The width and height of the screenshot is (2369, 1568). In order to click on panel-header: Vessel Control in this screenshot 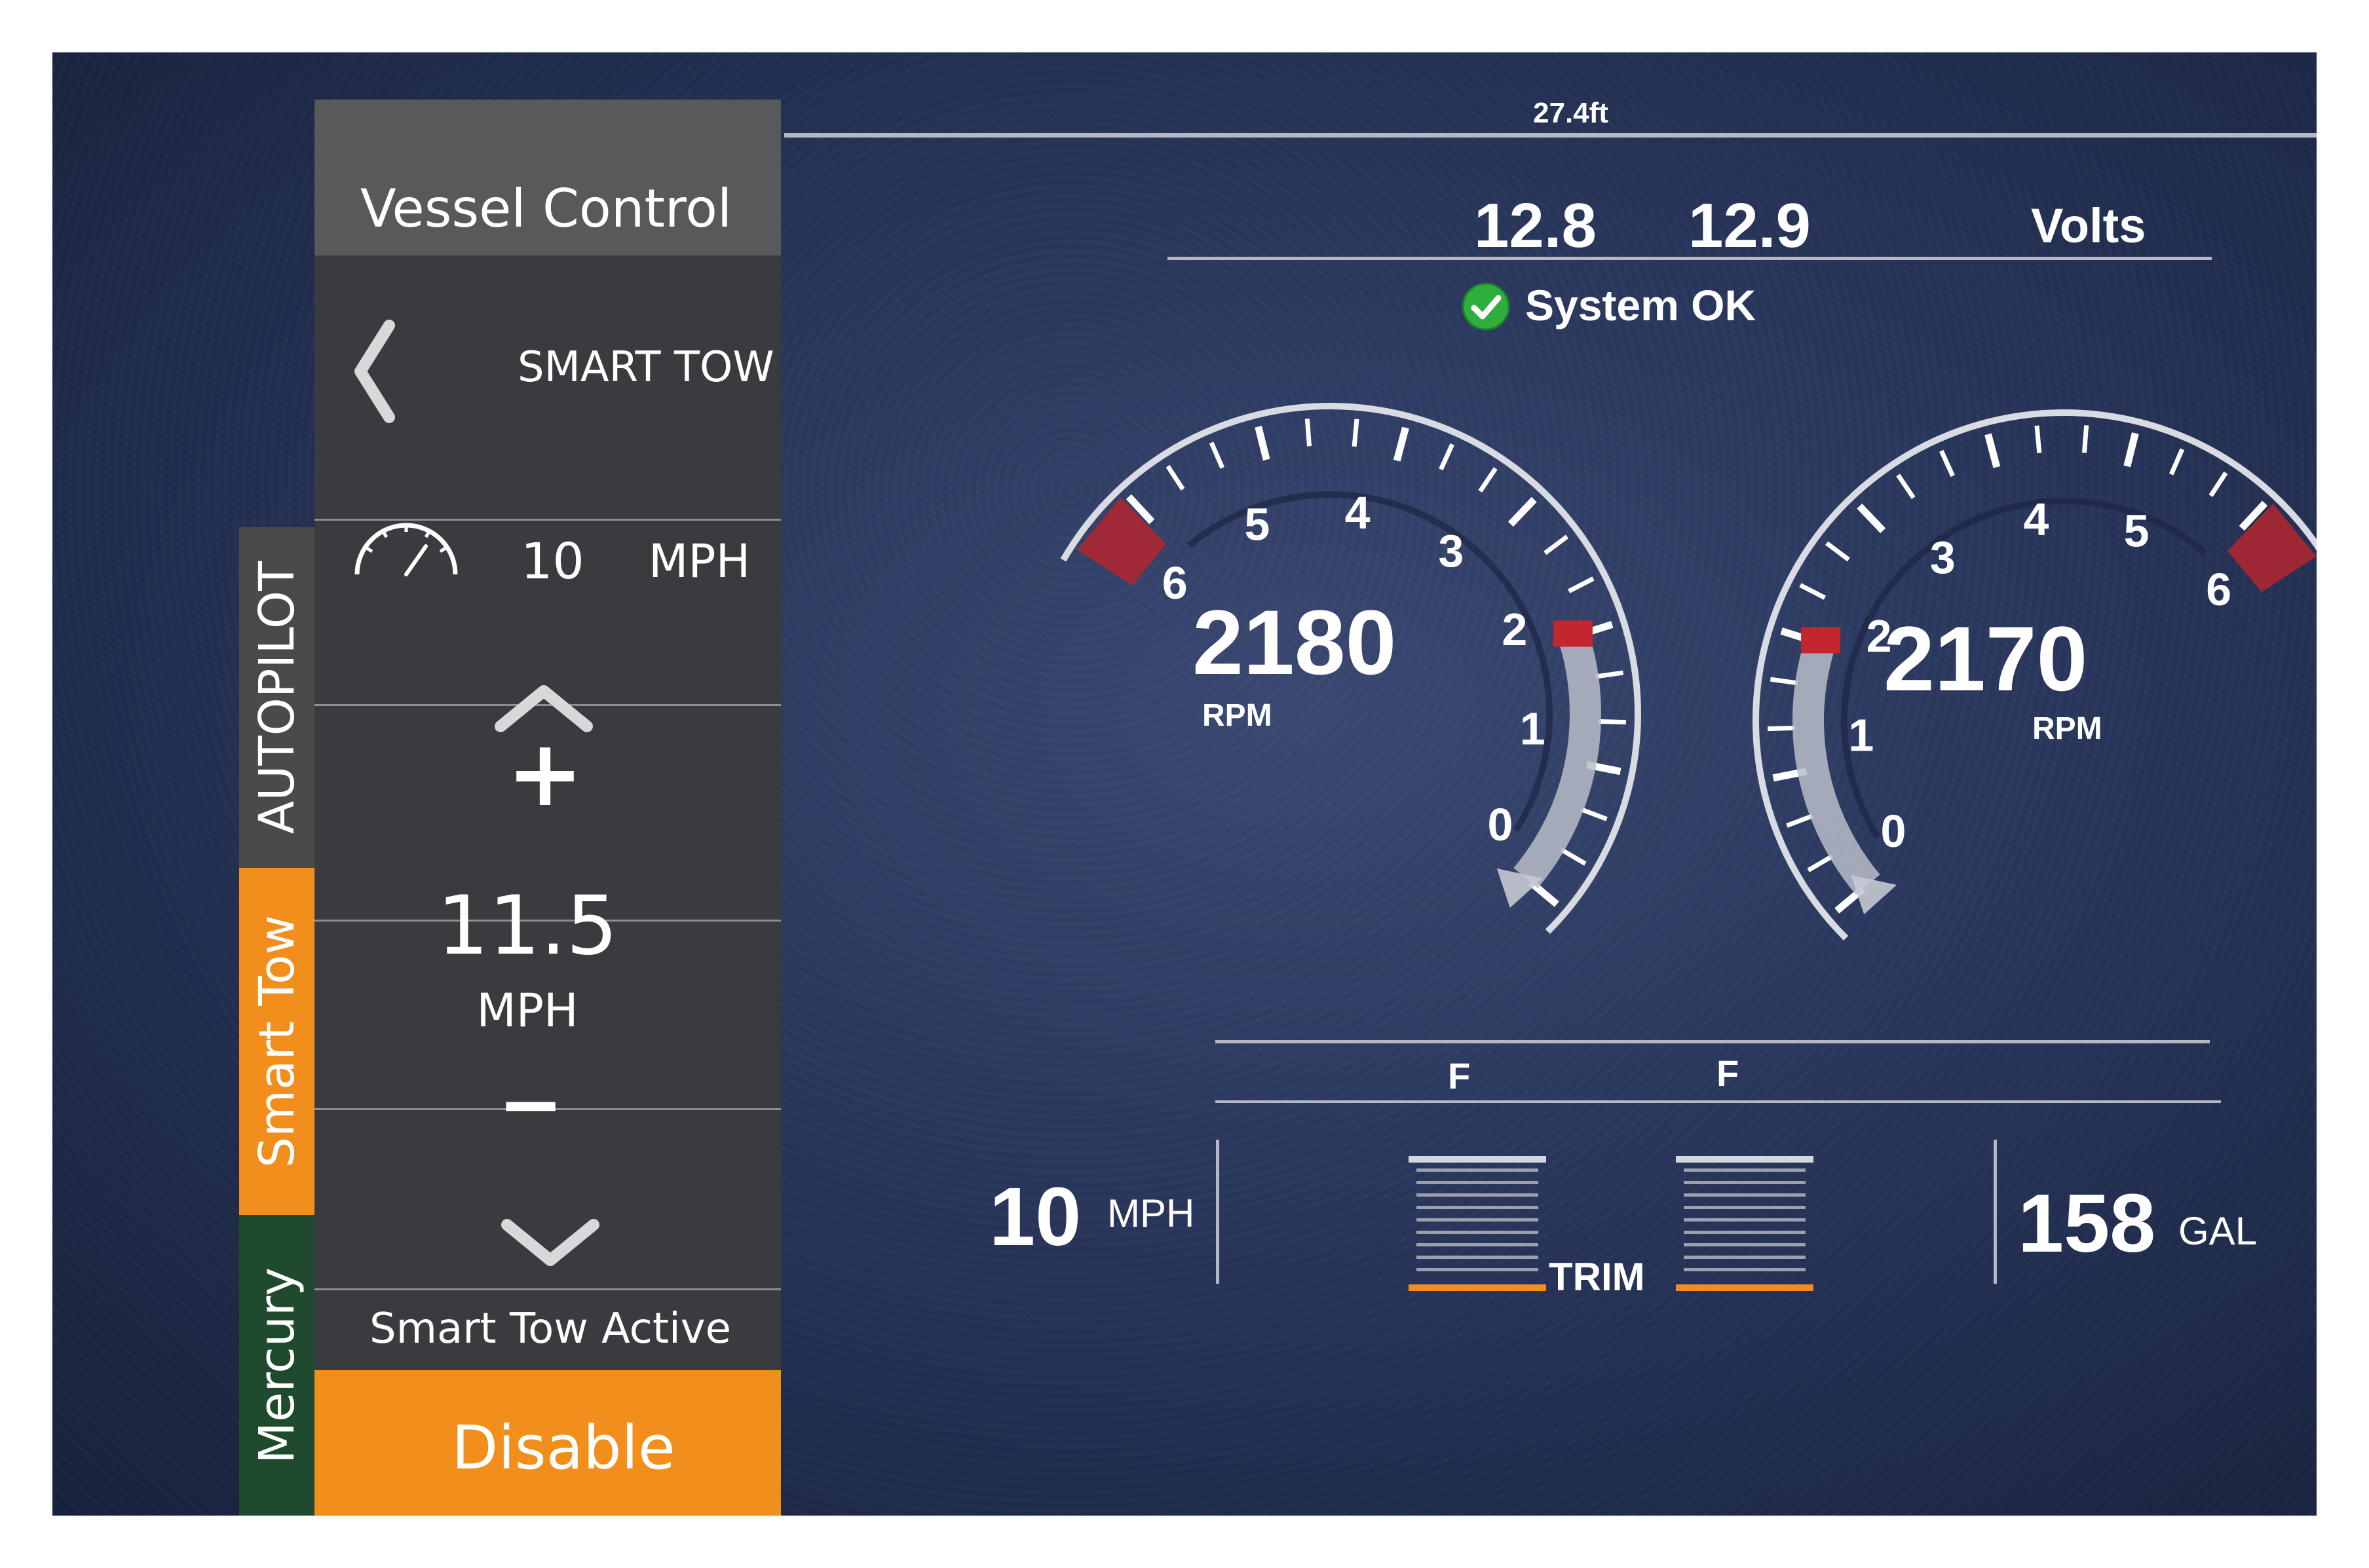, I will do `click(547, 177)`.